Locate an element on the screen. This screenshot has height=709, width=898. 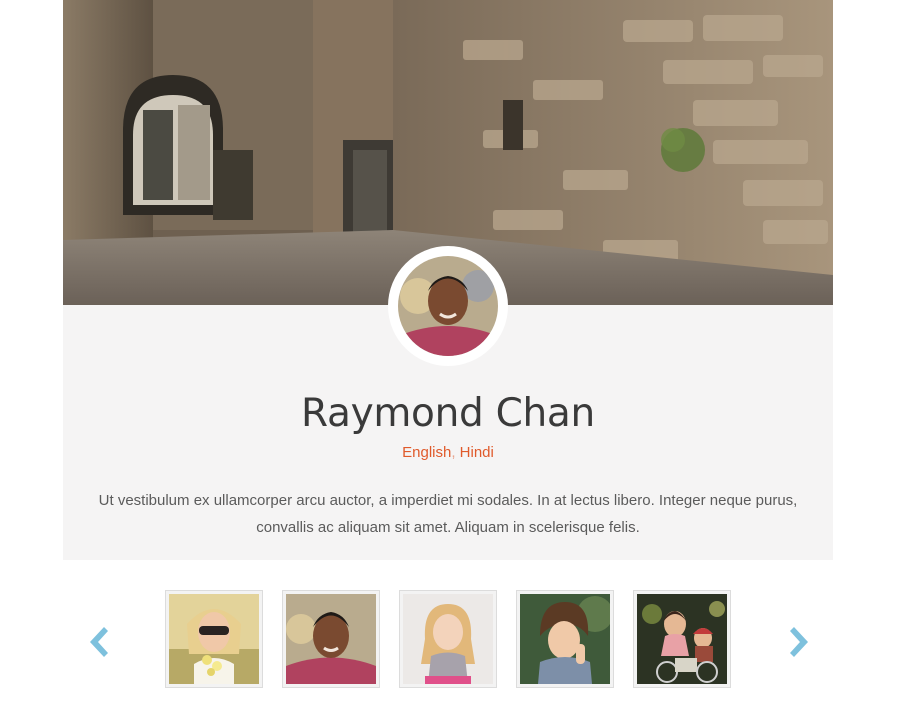
language-link-english: English is located at coordinates (426, 452).